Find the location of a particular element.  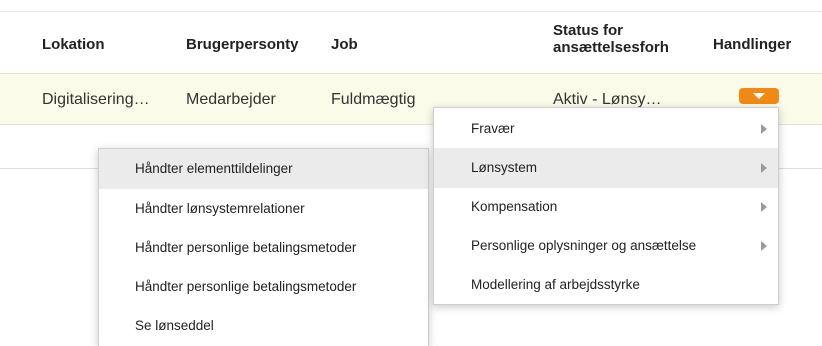

submenu-item-label: Se lønseddel is located at coordinates (174, 325).